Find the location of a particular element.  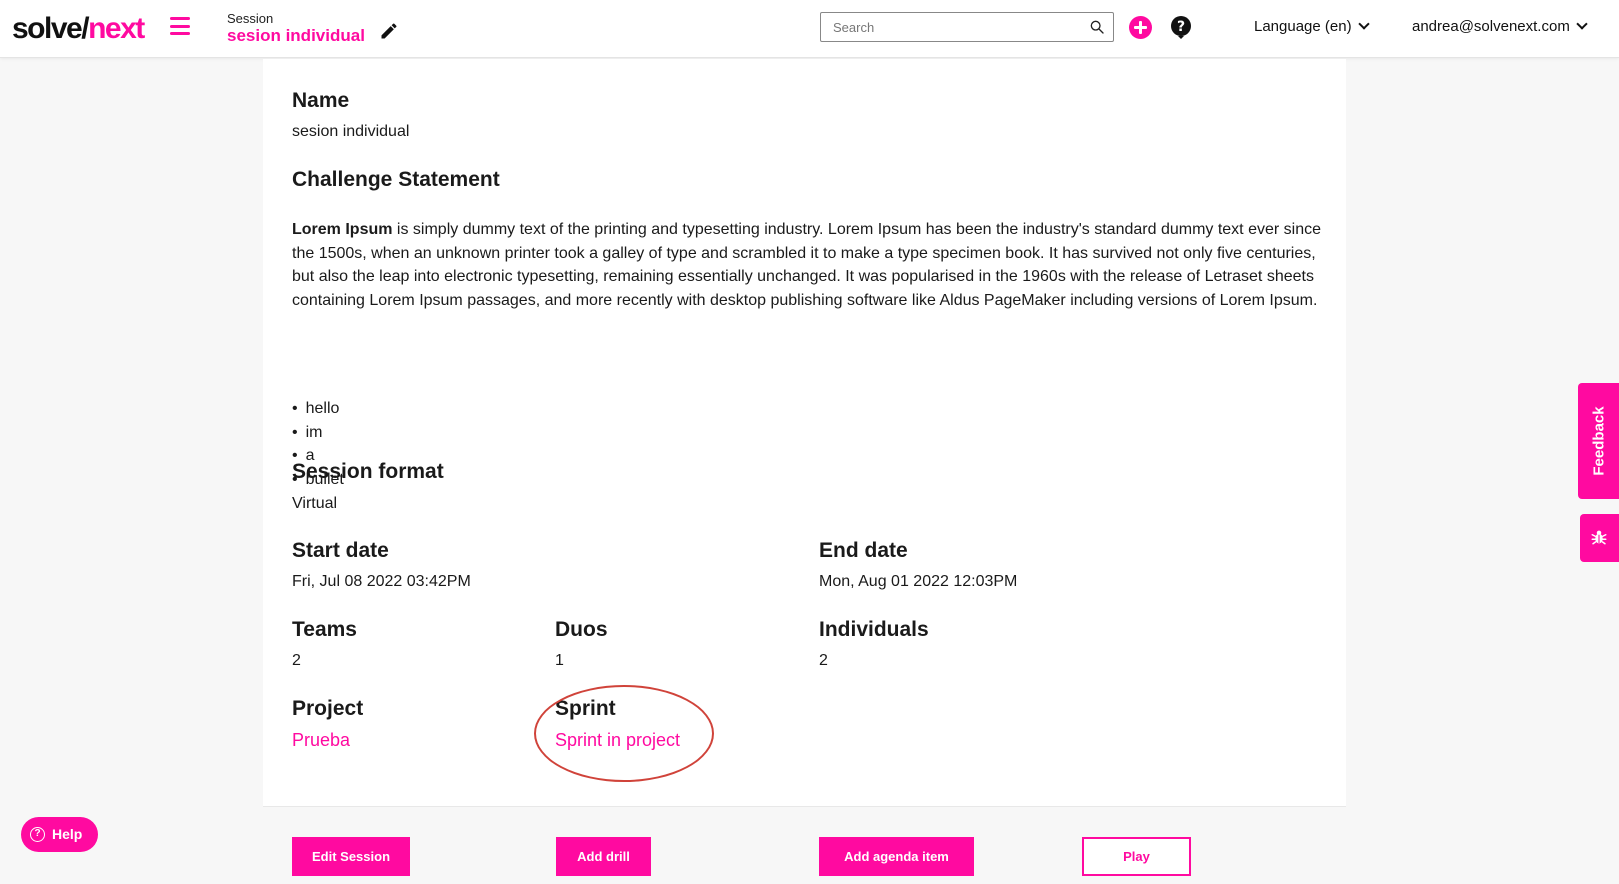

session-title: sesion individual is located at coordinates (296, 35).